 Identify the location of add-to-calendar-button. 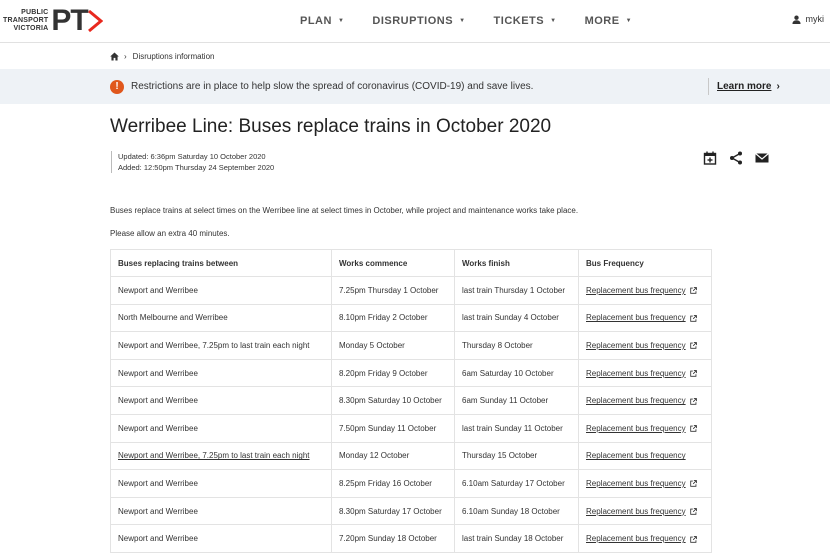
(710, 158).